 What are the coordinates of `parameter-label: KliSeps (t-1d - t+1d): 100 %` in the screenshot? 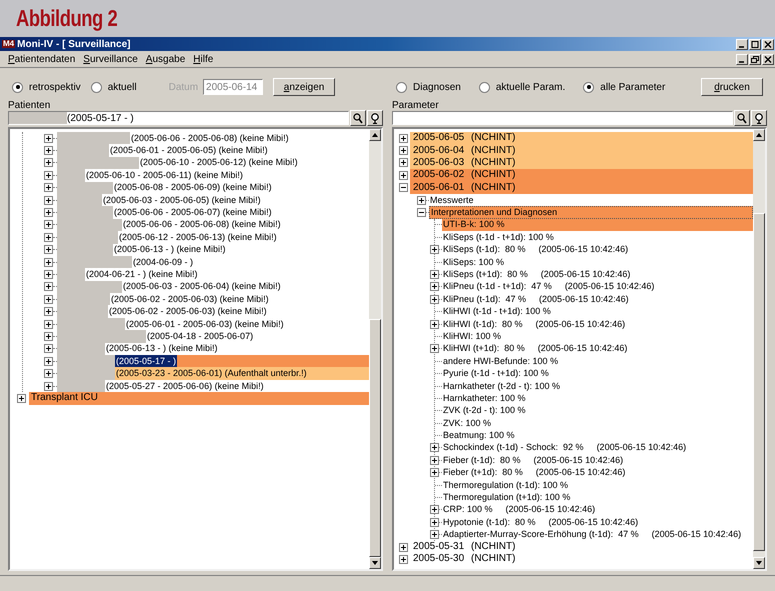 It's located at (498, 237).